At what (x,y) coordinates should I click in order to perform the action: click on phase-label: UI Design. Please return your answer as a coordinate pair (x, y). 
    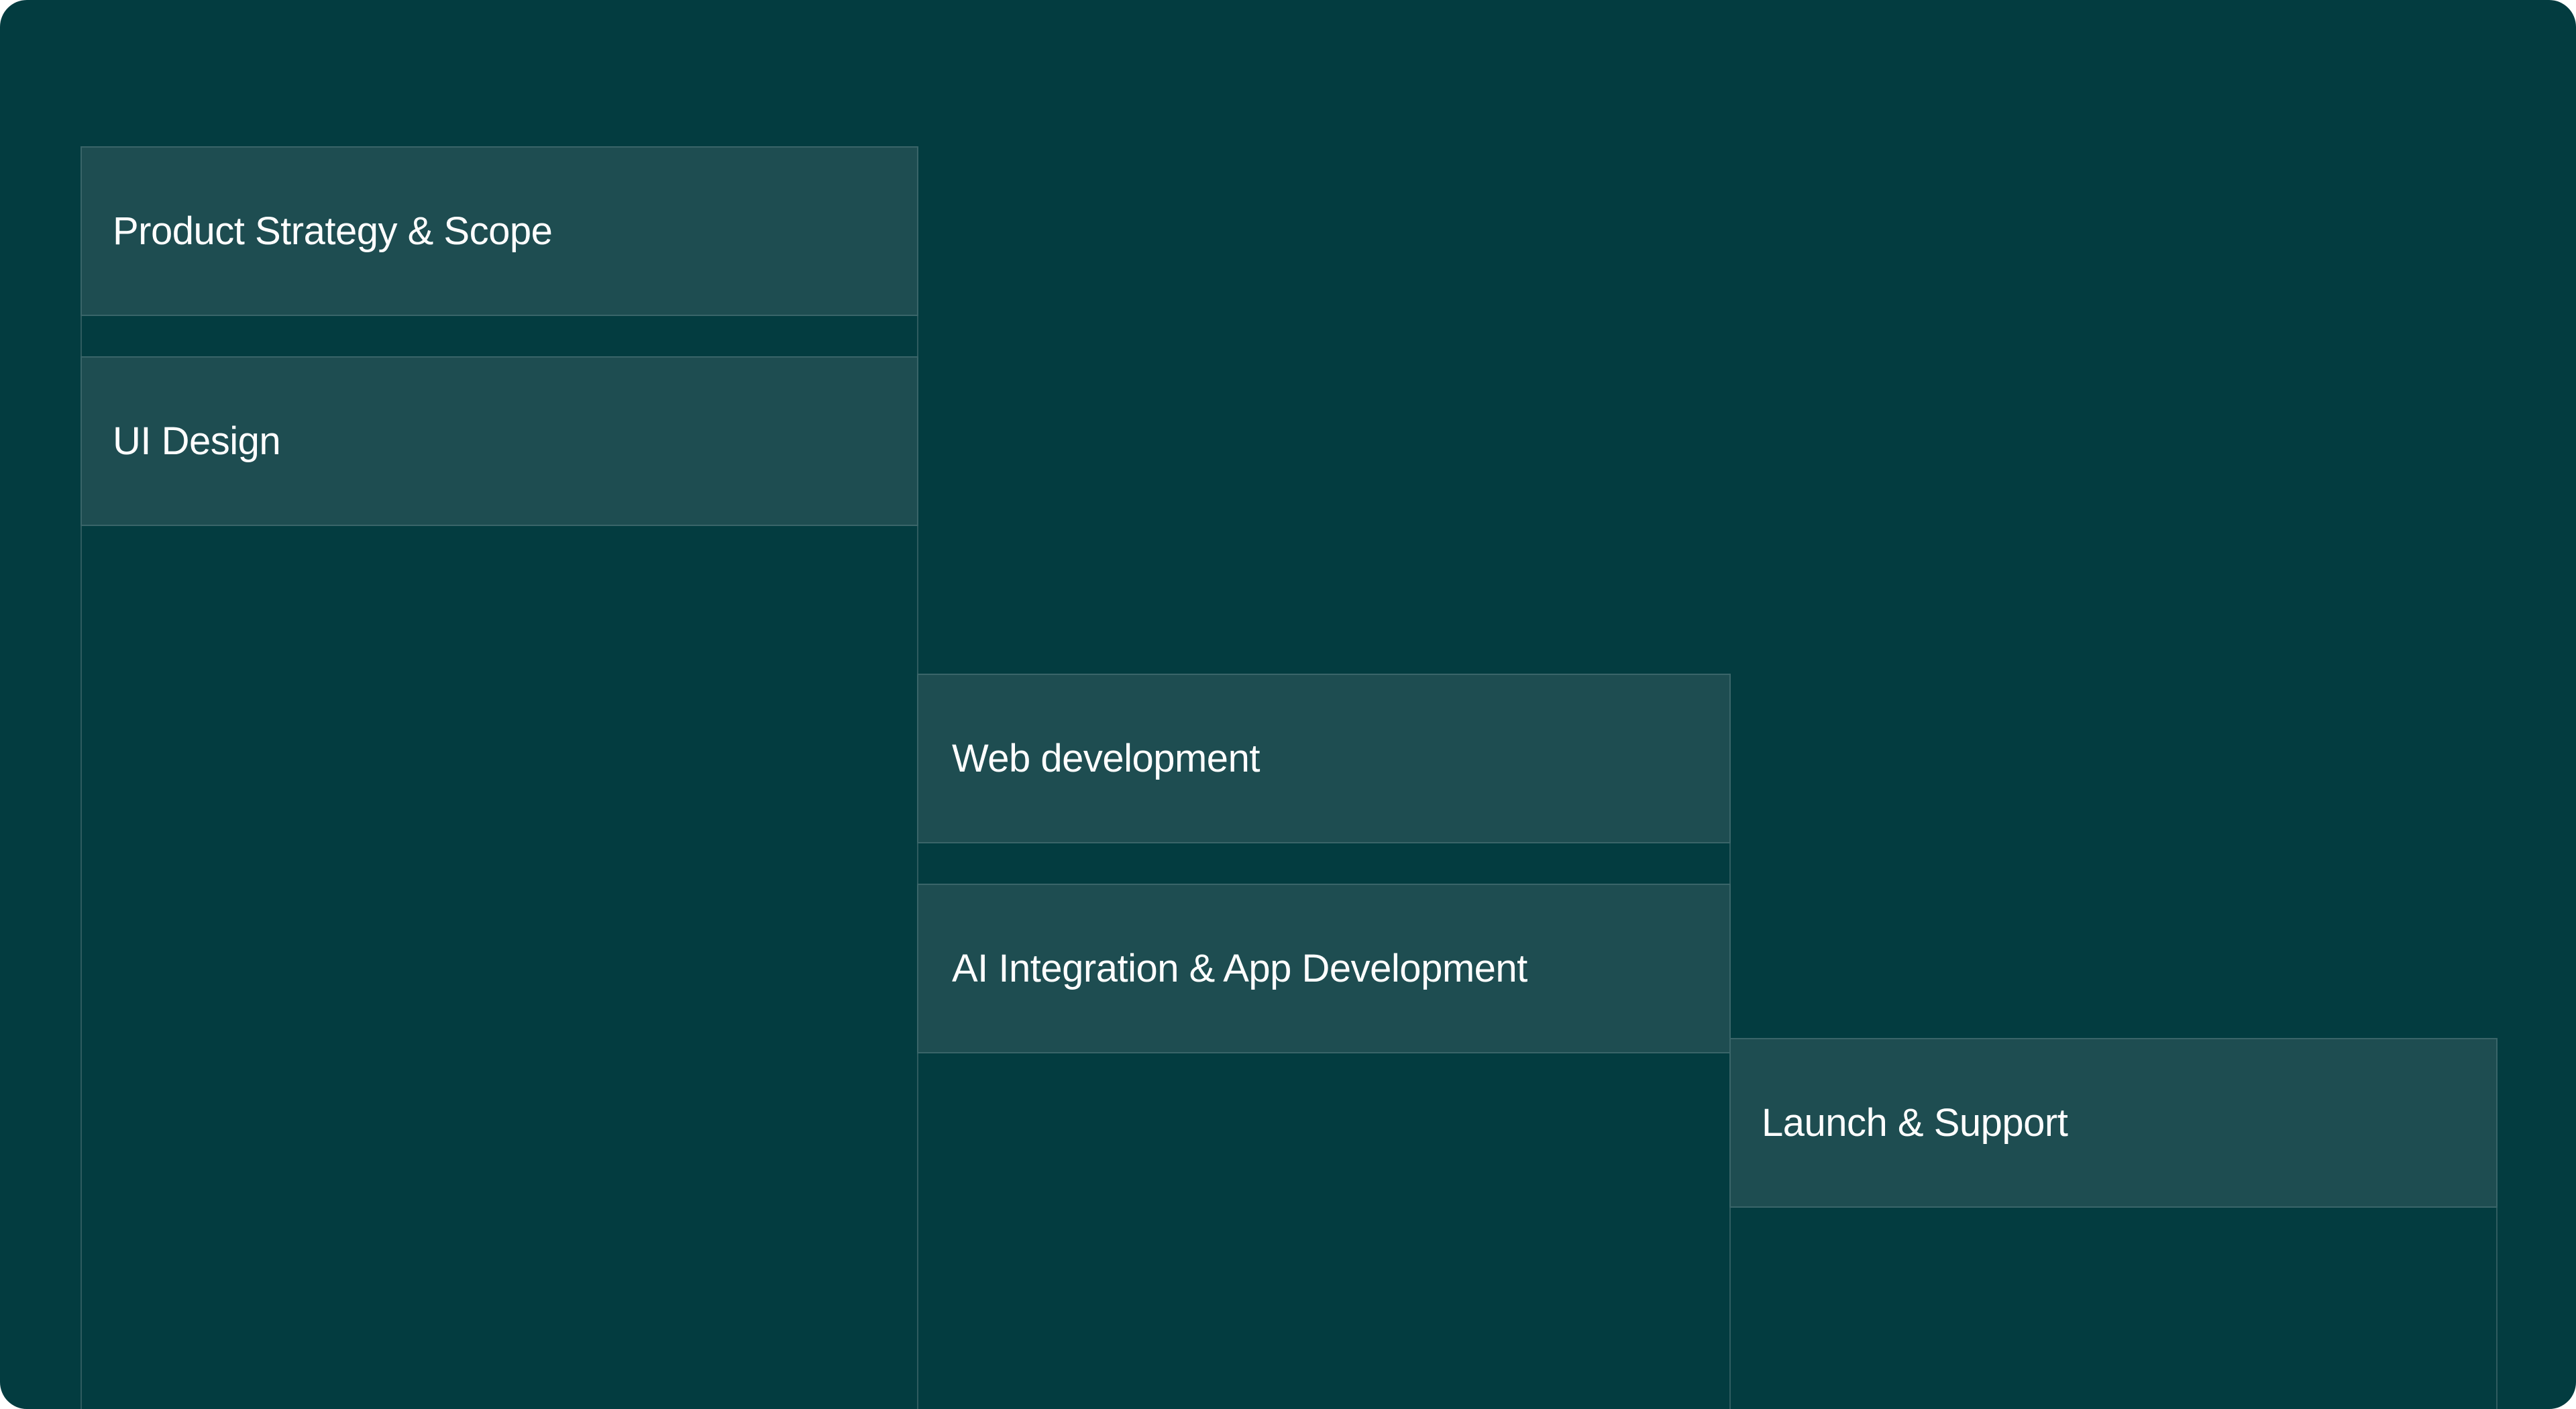
    Looking at the image, I should click on (197, 441).